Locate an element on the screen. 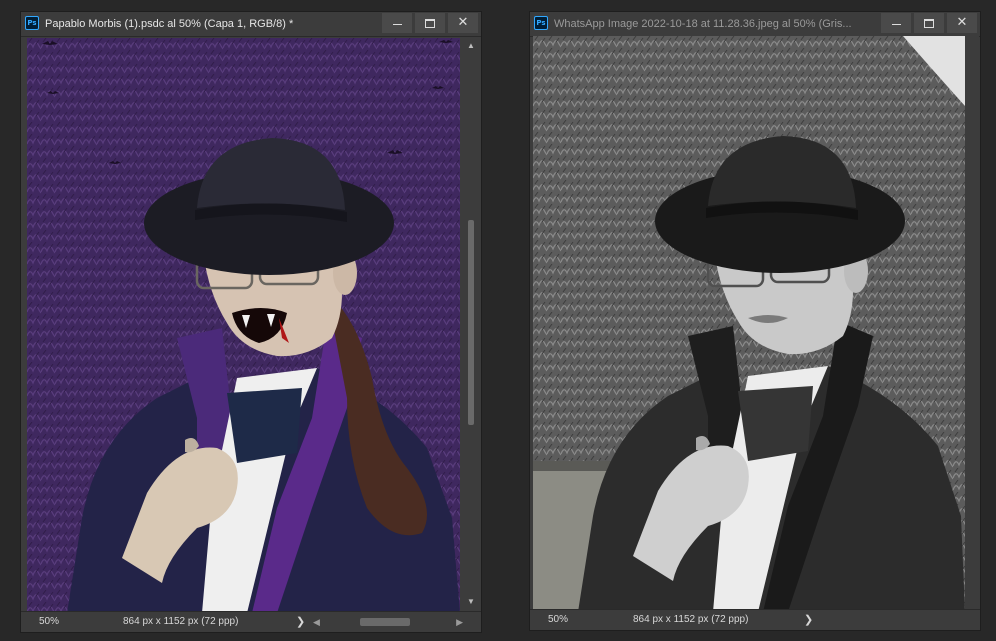 The width and height of the screenshot is (996, 641). status-bar: 50% 864 px x 1152 px (72 ppp) ❯ ◀ ▶ is located at coordinates (251, 621).